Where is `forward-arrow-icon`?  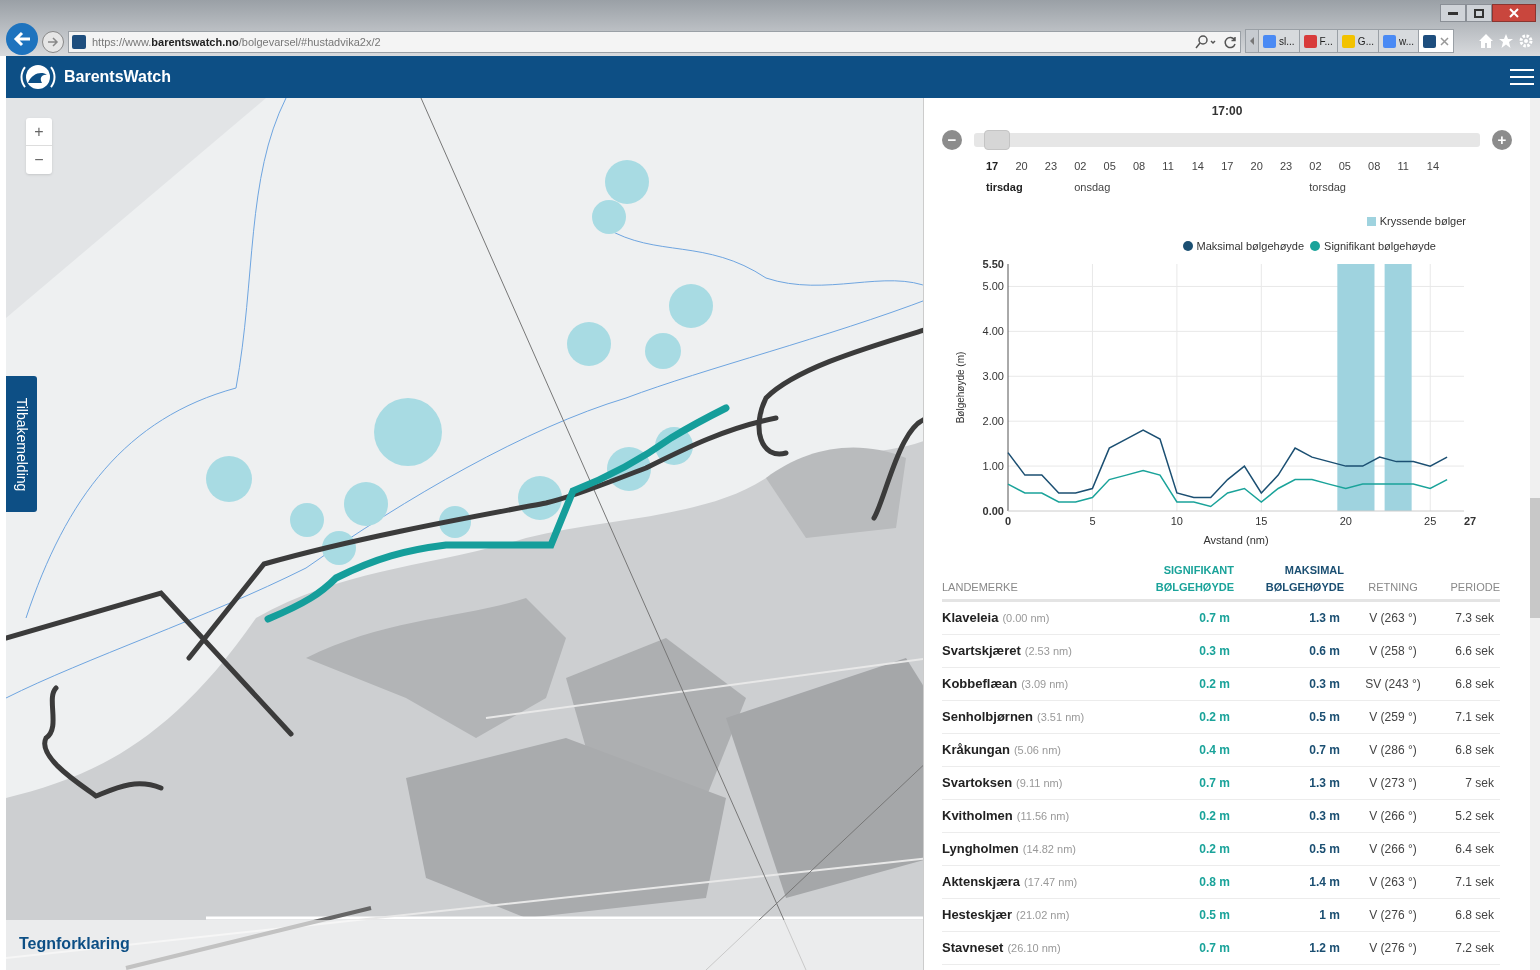
forward-arrow-icon is located at coordinates (53, 42).